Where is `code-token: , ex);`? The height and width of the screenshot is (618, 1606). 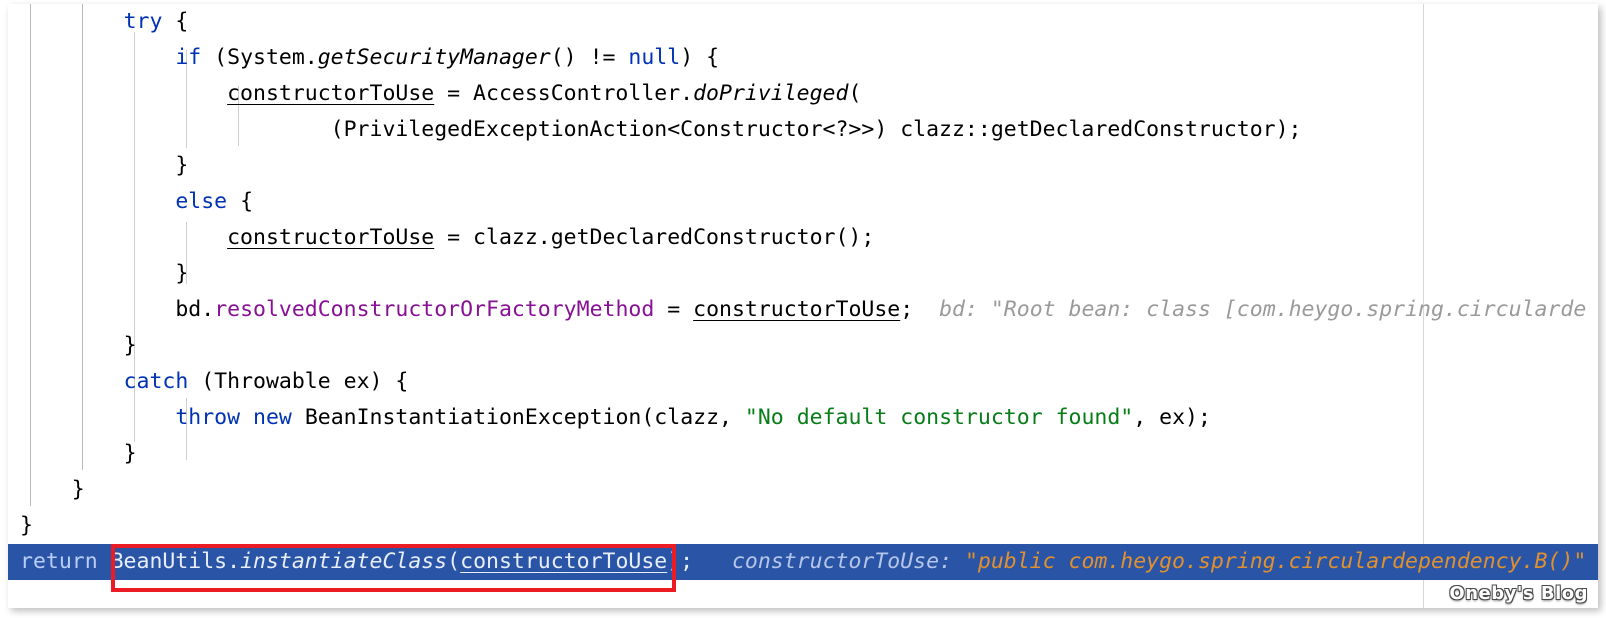 code-token: , ex); is located at coordinates (1172, 417).